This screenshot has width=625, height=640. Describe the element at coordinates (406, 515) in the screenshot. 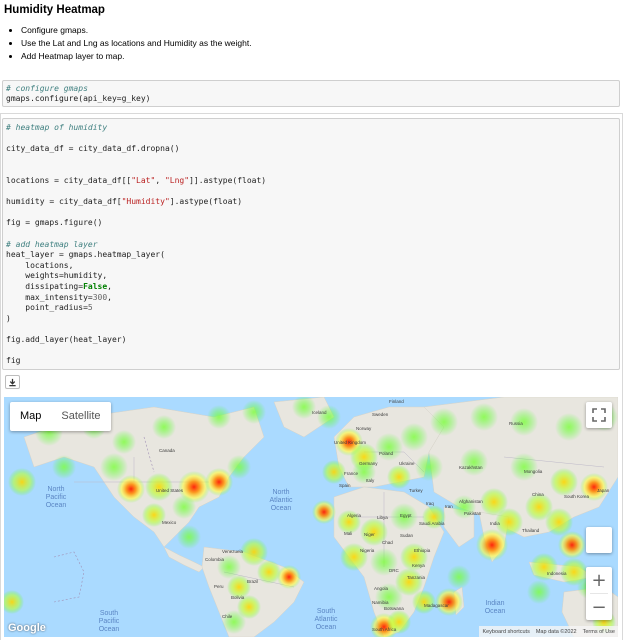

I see `label-egypt: Egypt` at that location.